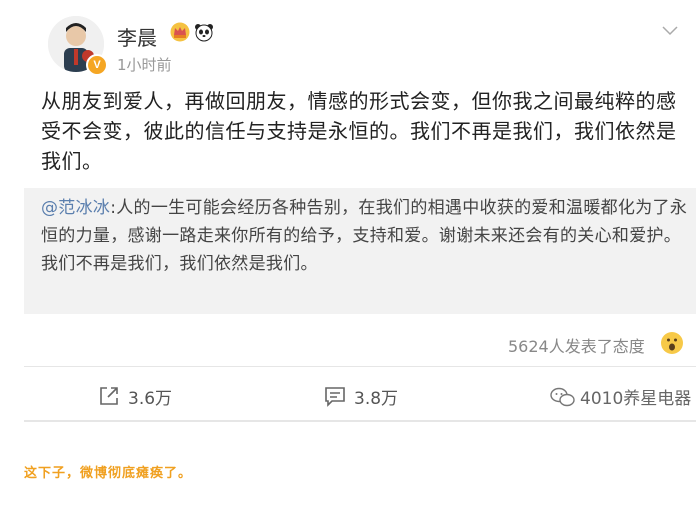 The width and height of the screenshot is (697, 513). What do you see at coordinates (672, 343) in the screenshot?
I see `surprised-emoji-icon` at bounding box center [672, 343].